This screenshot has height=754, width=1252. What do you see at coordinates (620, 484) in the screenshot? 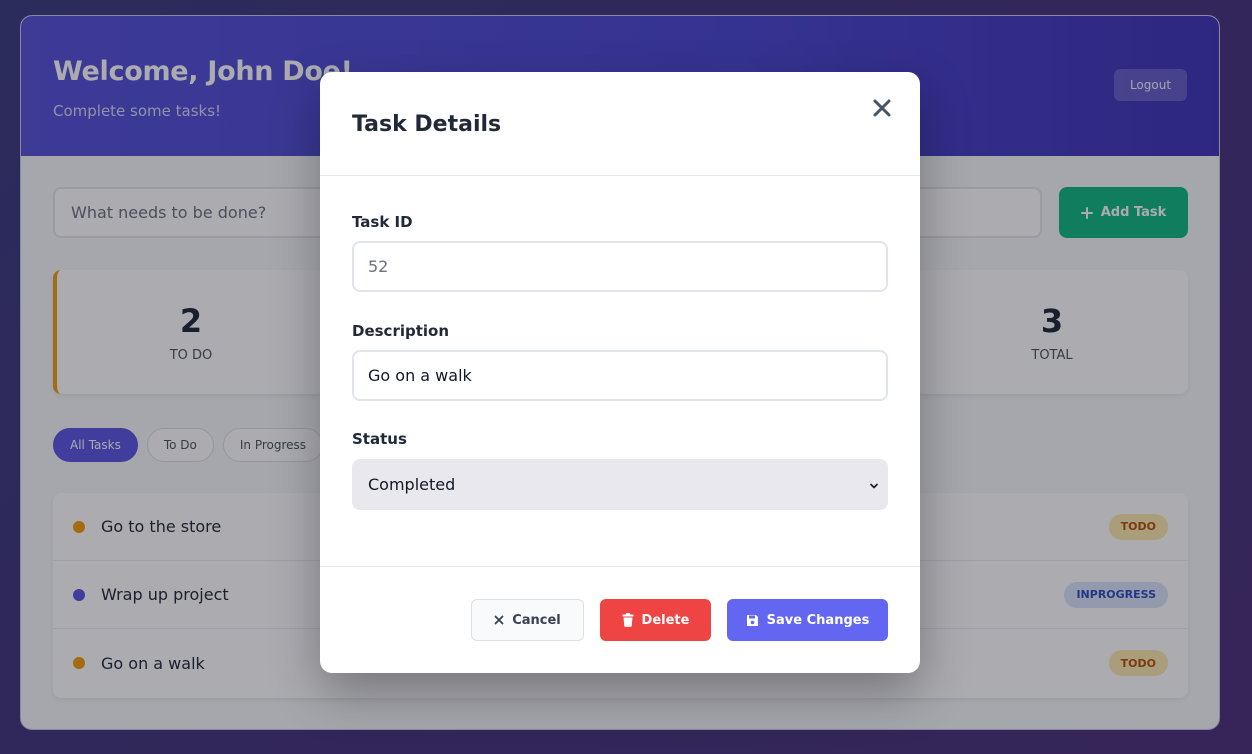
I see `status-select: Completed` at bounding box center [620, 484].